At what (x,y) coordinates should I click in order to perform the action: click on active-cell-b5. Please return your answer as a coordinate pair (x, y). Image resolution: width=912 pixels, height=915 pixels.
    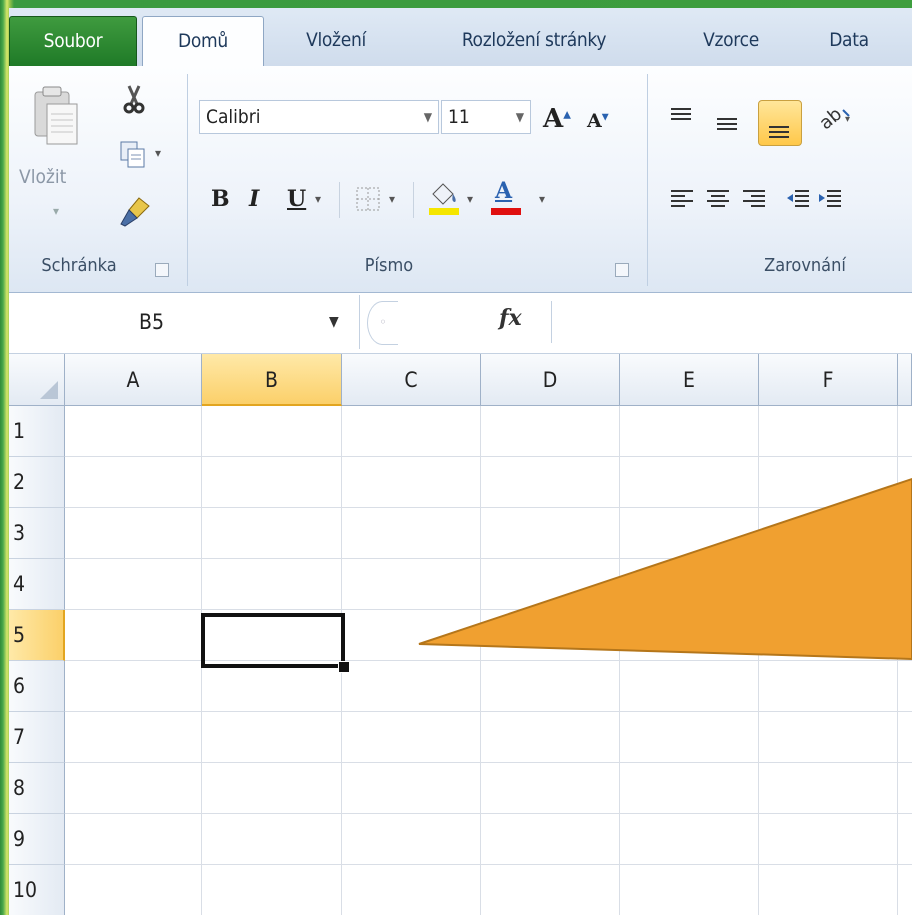
    Looking at the image, I should click on (273, 640).